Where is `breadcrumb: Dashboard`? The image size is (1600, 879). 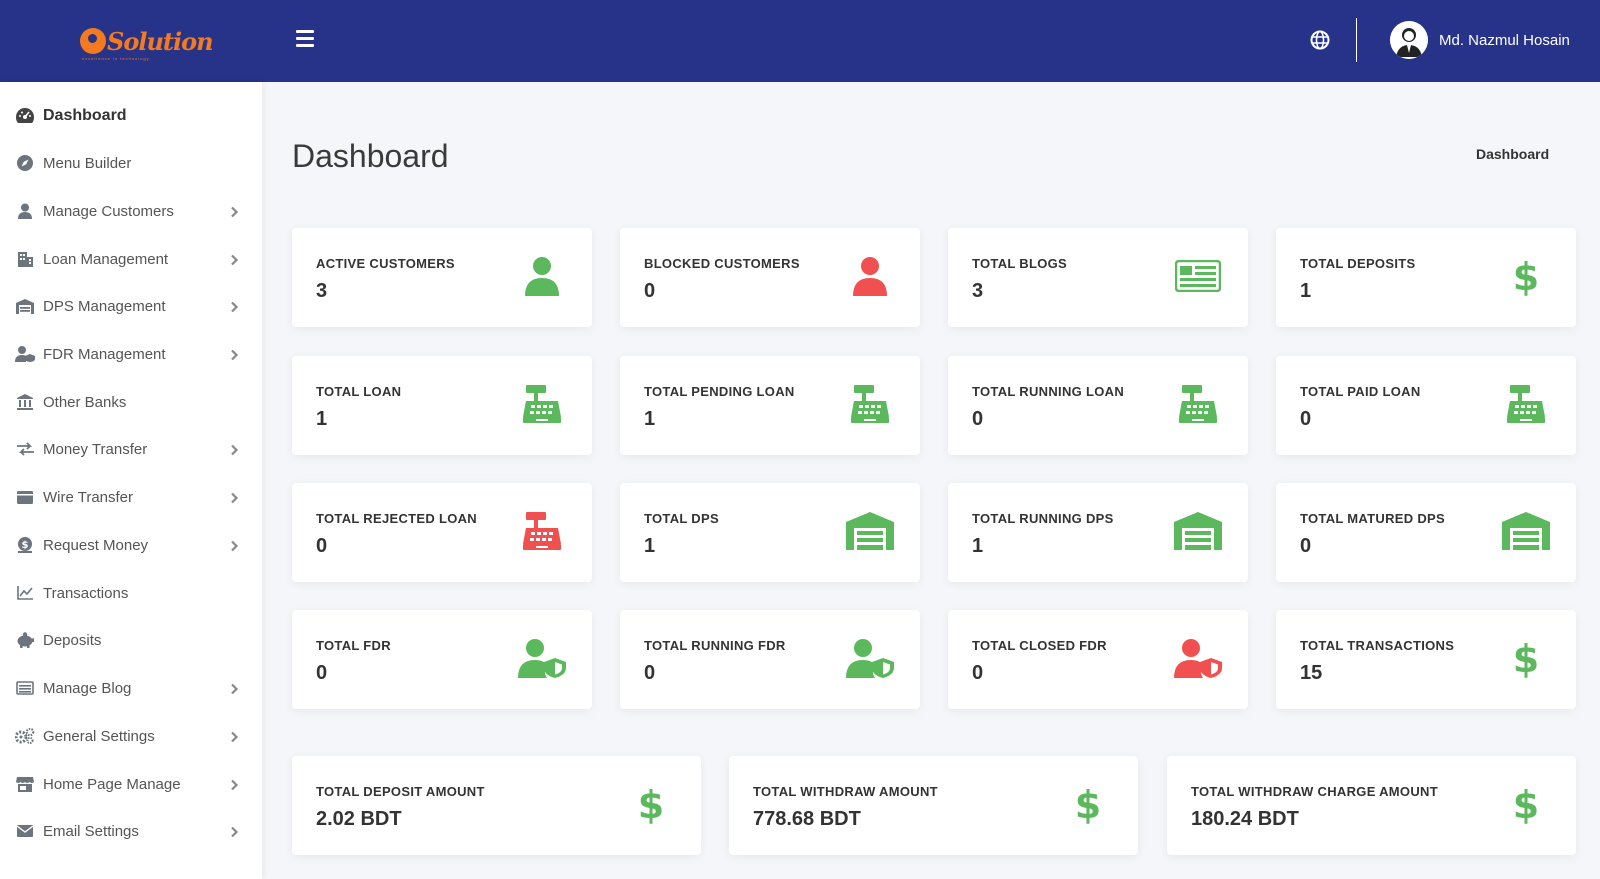 breadcrumb: Dashboard is located at coordinates (1512, 154).